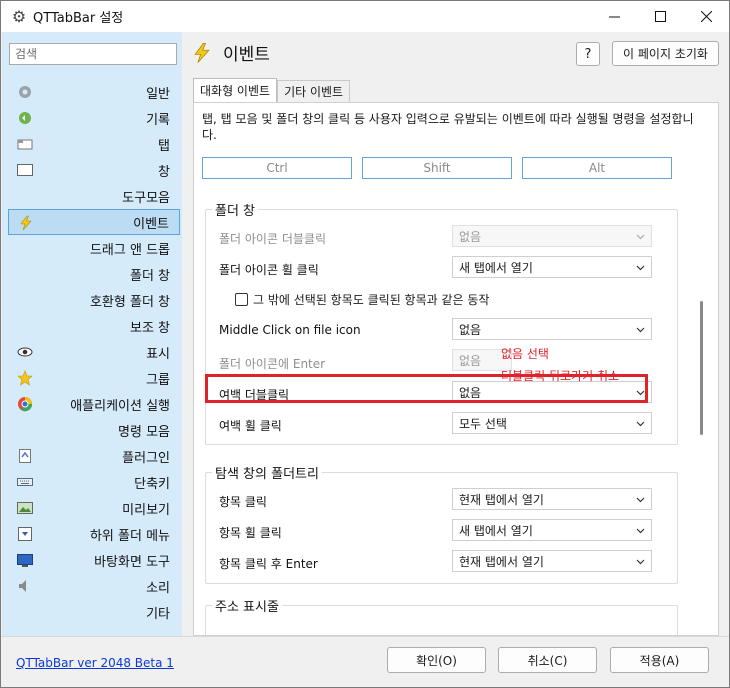 This screenshot has height=688, width=730. Describe the element at coordinates (93, 54) in the screenshot. I see `search-input` at that location.